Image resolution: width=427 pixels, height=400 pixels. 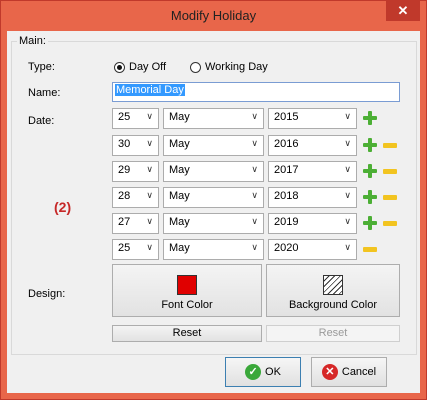 I want to click on day-value: 28, so click(x=124, y=196).